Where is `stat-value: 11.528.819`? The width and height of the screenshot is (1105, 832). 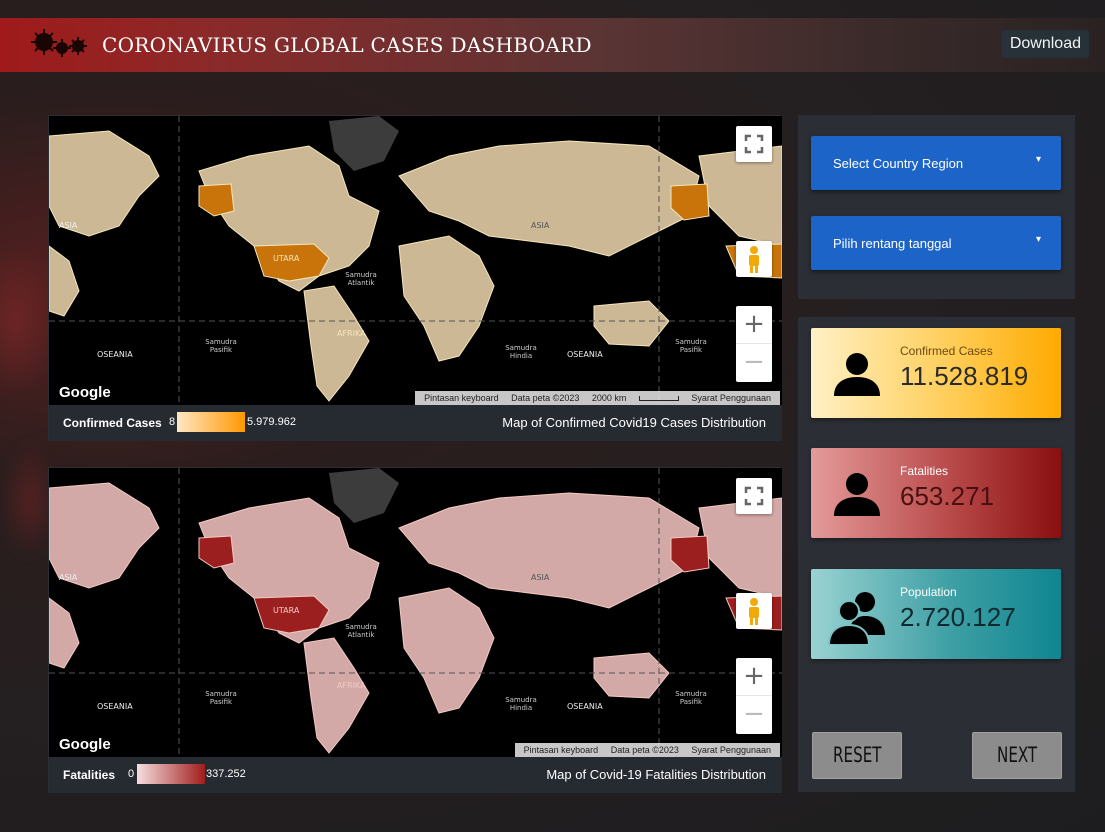 stat-value: 11.528.819 is located at coordinates (964, 376).